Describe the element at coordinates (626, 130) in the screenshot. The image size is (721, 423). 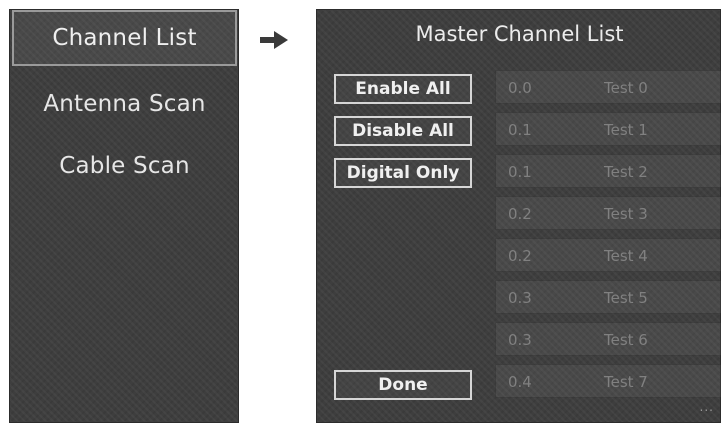
I see `channel-name: Test 1` at that location.